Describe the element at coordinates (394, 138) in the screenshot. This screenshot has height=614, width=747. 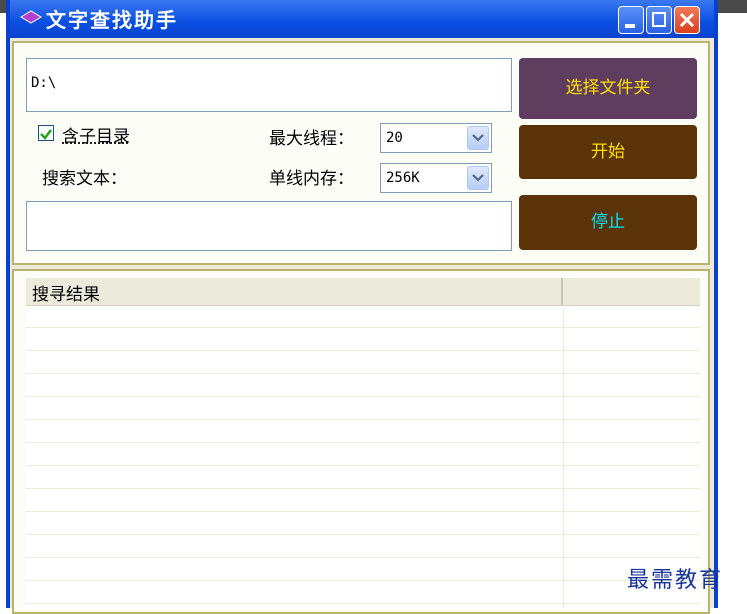
I see `max-threads-value: 20` at that location.